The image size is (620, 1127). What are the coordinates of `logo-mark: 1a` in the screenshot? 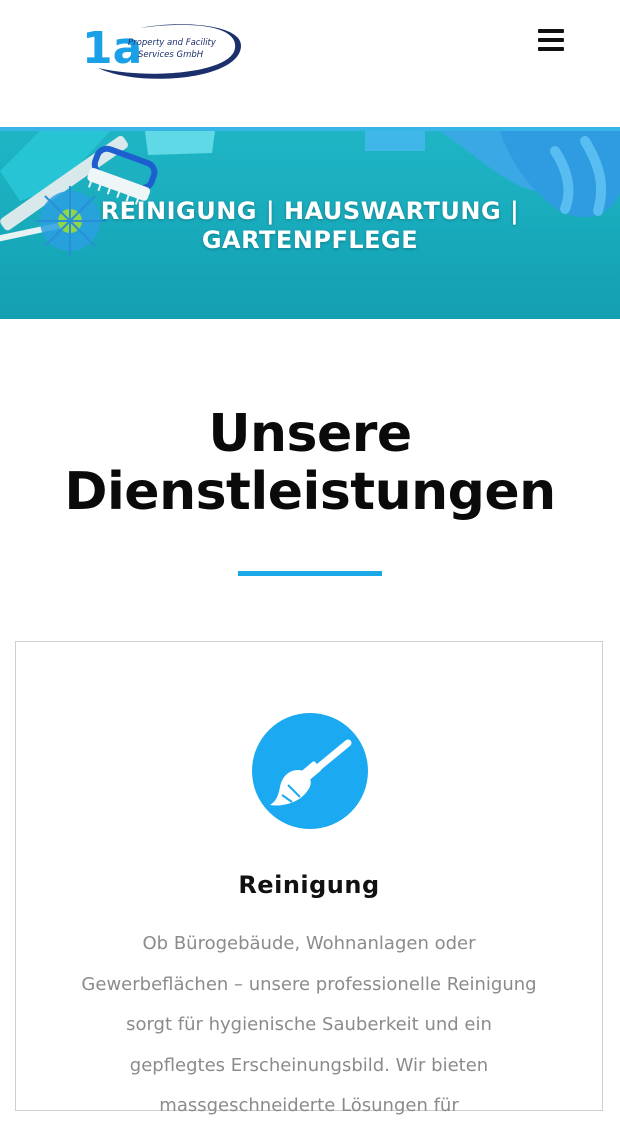 It's located at (112, 48).